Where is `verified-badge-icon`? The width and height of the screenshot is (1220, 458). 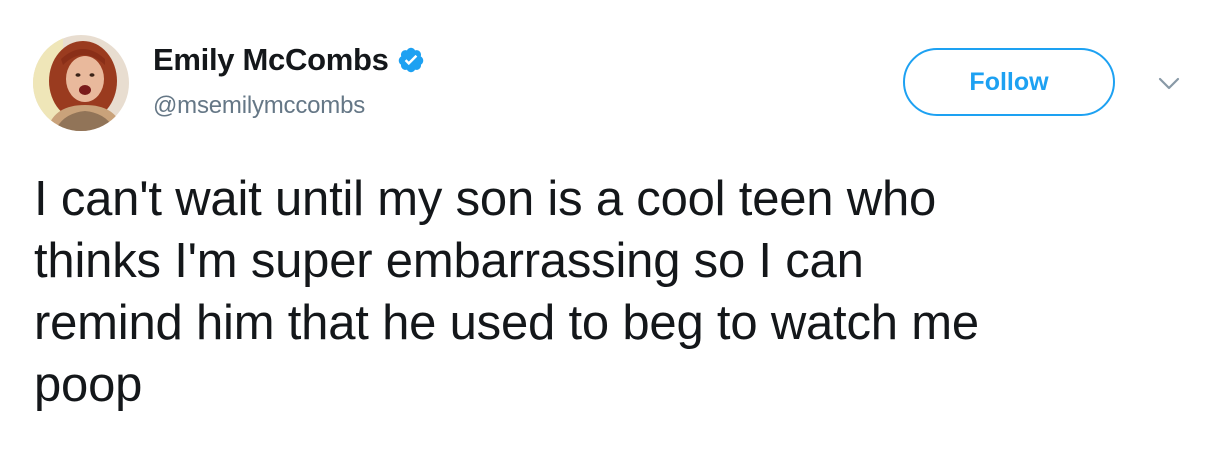
verified-badge-icon is located at coordinates (411, 60).